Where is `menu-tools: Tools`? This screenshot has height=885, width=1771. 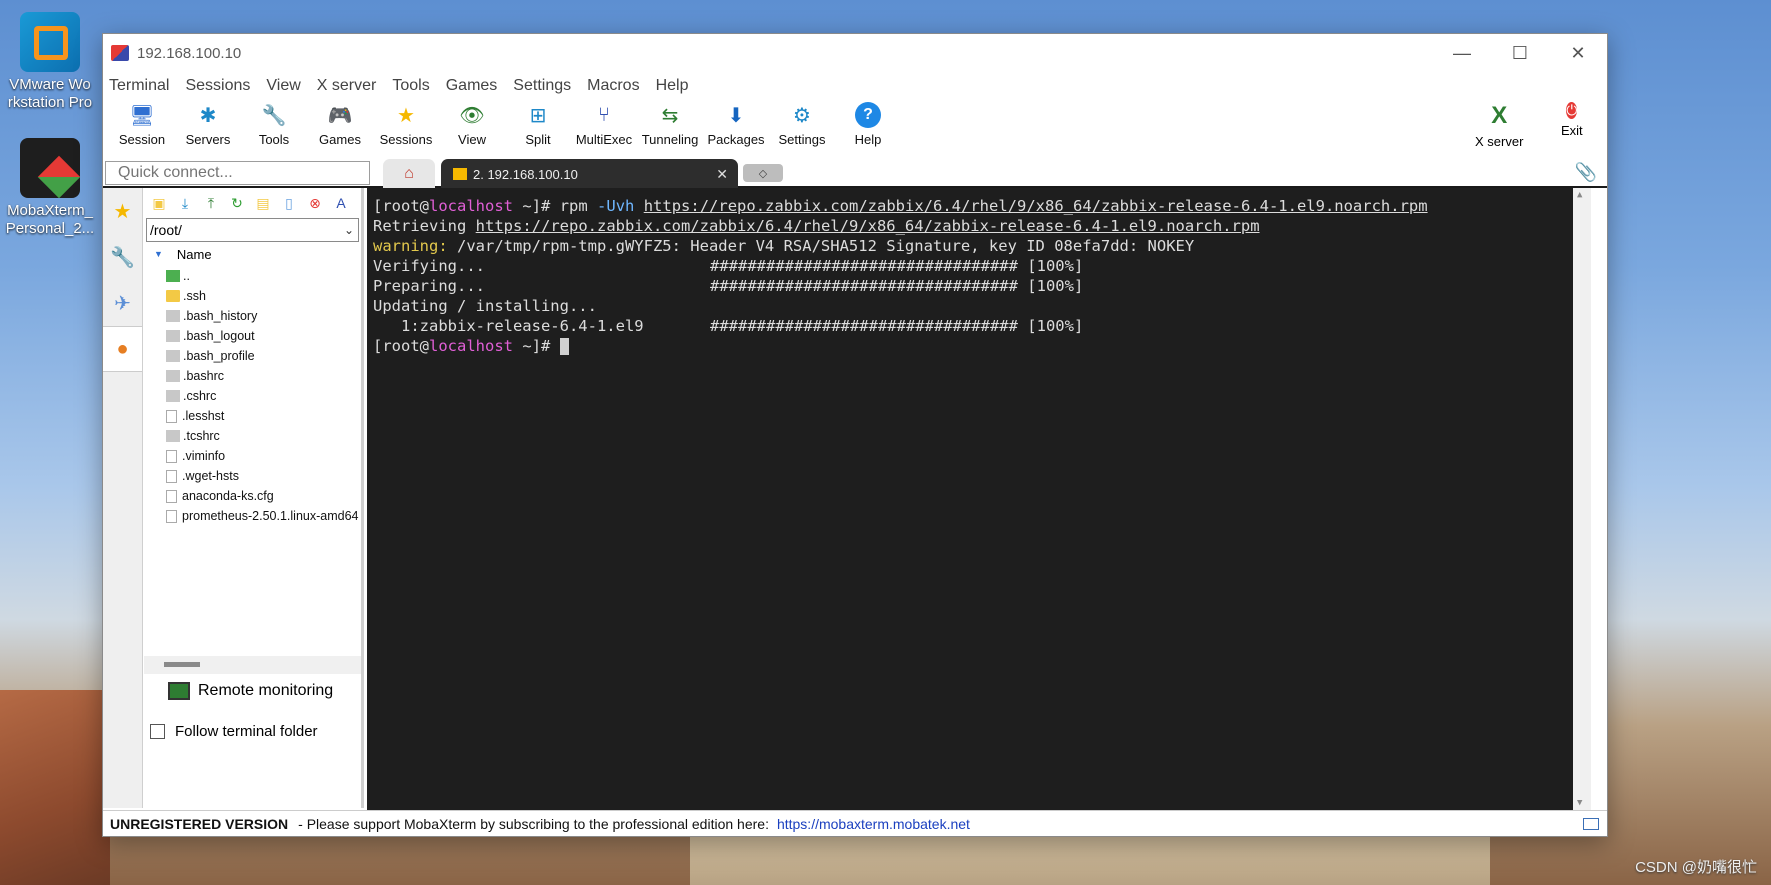 menu-tools: Tools is located at coordinates (410, 86).